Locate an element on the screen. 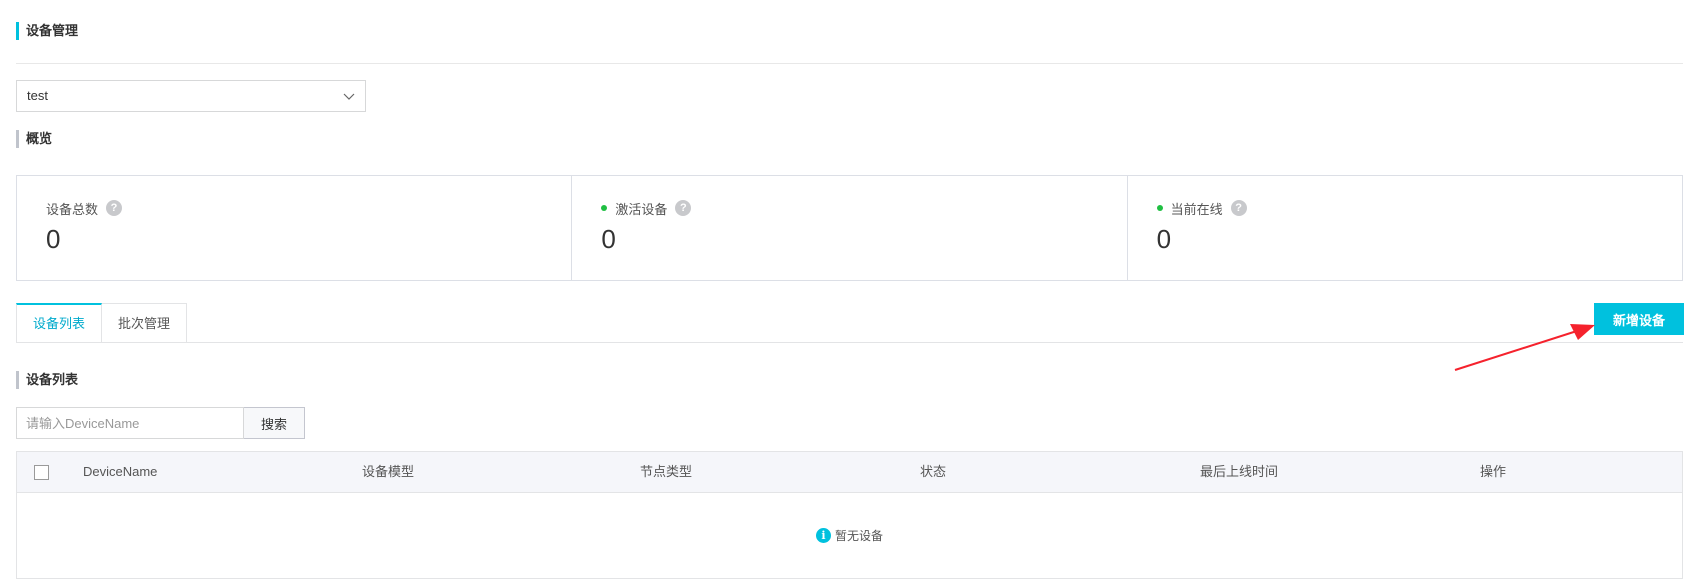 The width and height of the screenshot is (1699, 581). tab-bar: 设备列表 批次管理 is located at coordinates (102, 323).